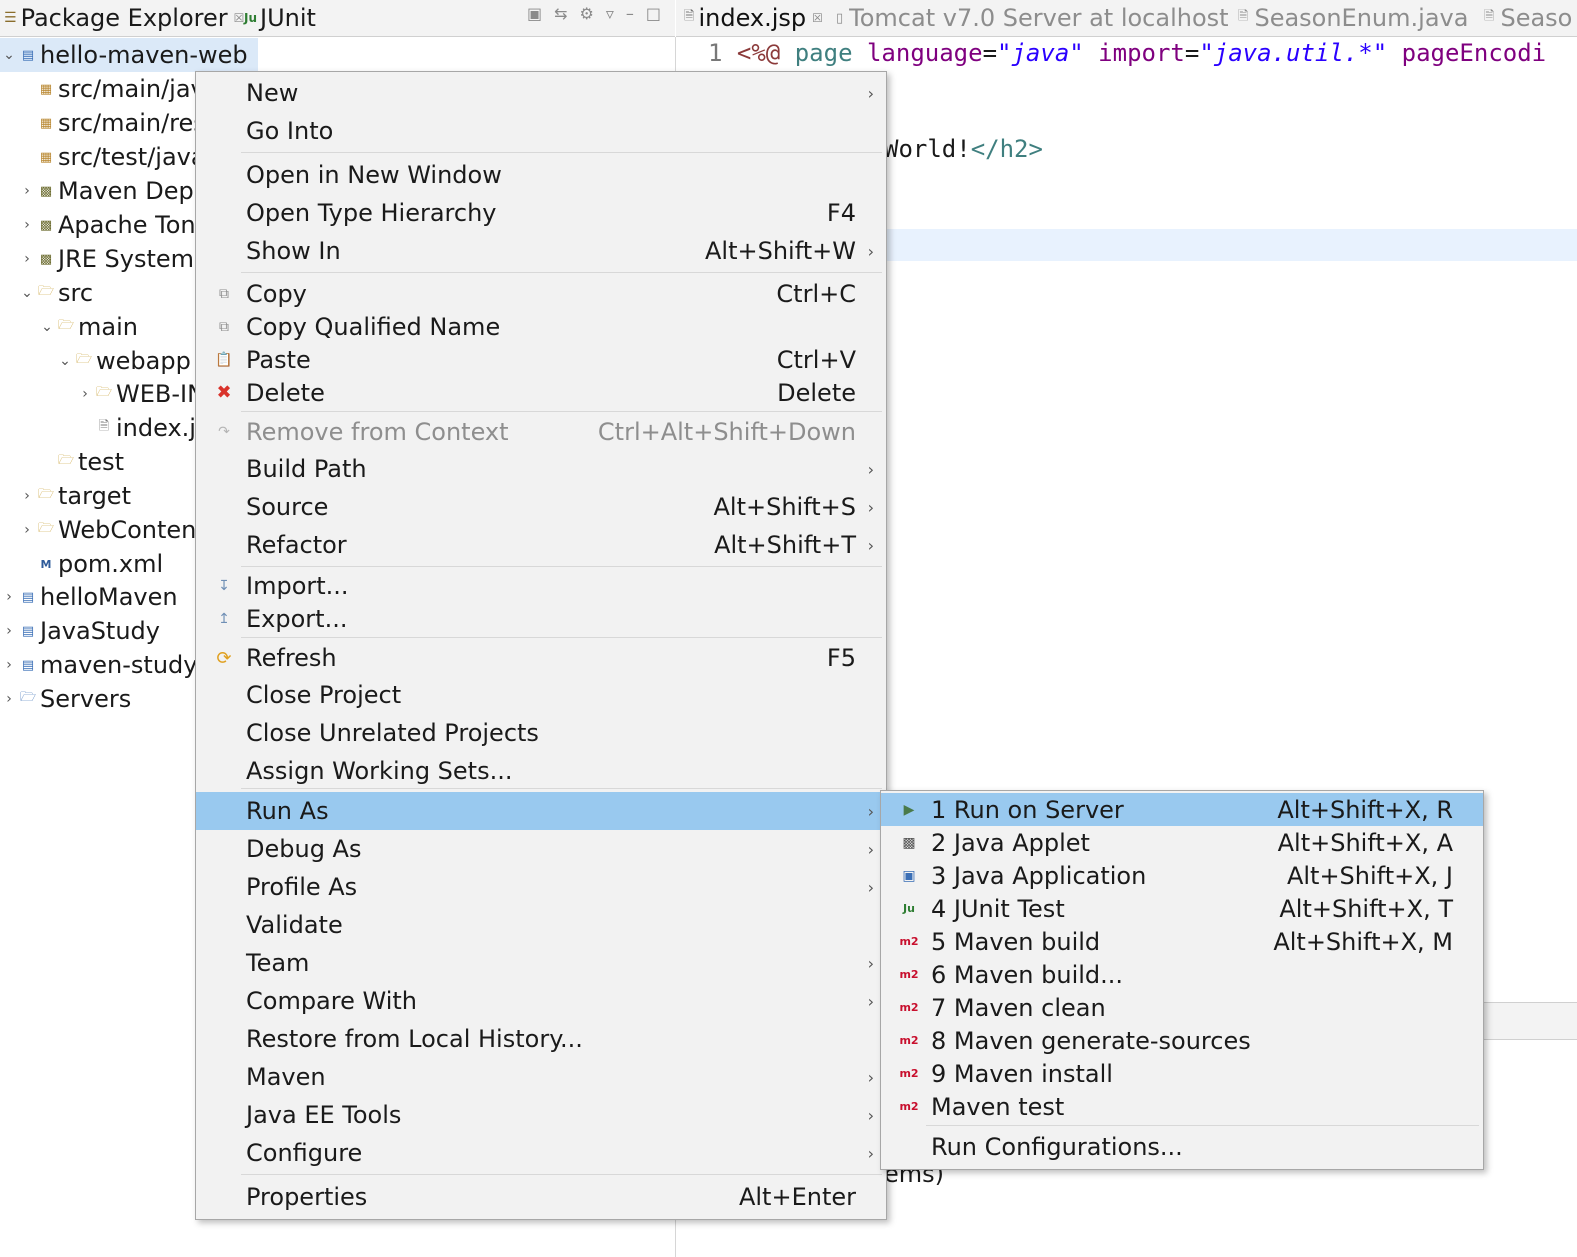 Image resolution: width=1577 pixels, height=1257 pixels. What do you see at coordinates (374, 175) in the screenshot?
I see `menu-item-label: Open in New Window` at bounding box center [374, 175].